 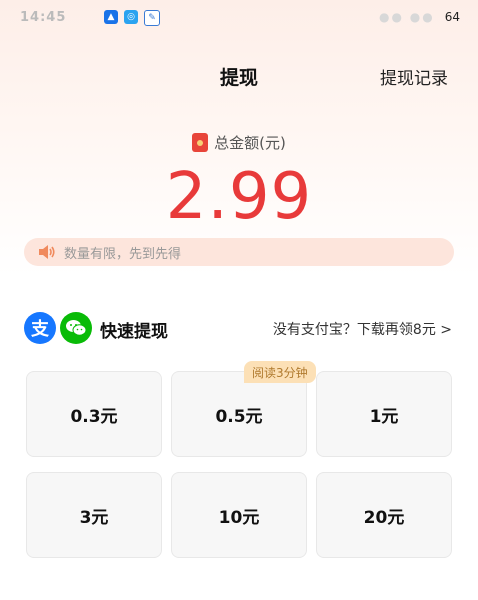 What do you see at coordinates (239, 252) in the screenshot?
I see `notice-bar: 数量有限，先到先得` at bounding box center [239, 252].